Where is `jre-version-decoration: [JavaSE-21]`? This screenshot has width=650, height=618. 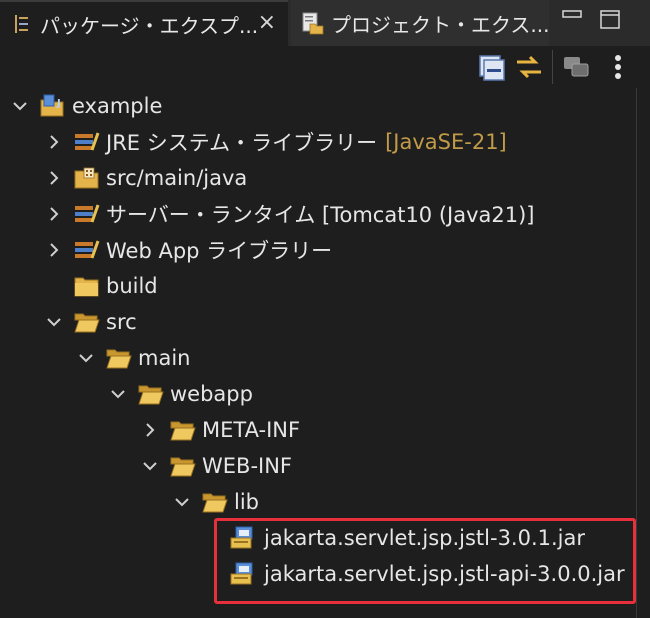
jre-version-decoration: [JavaSE-21] is located at coordinates (446, 142).